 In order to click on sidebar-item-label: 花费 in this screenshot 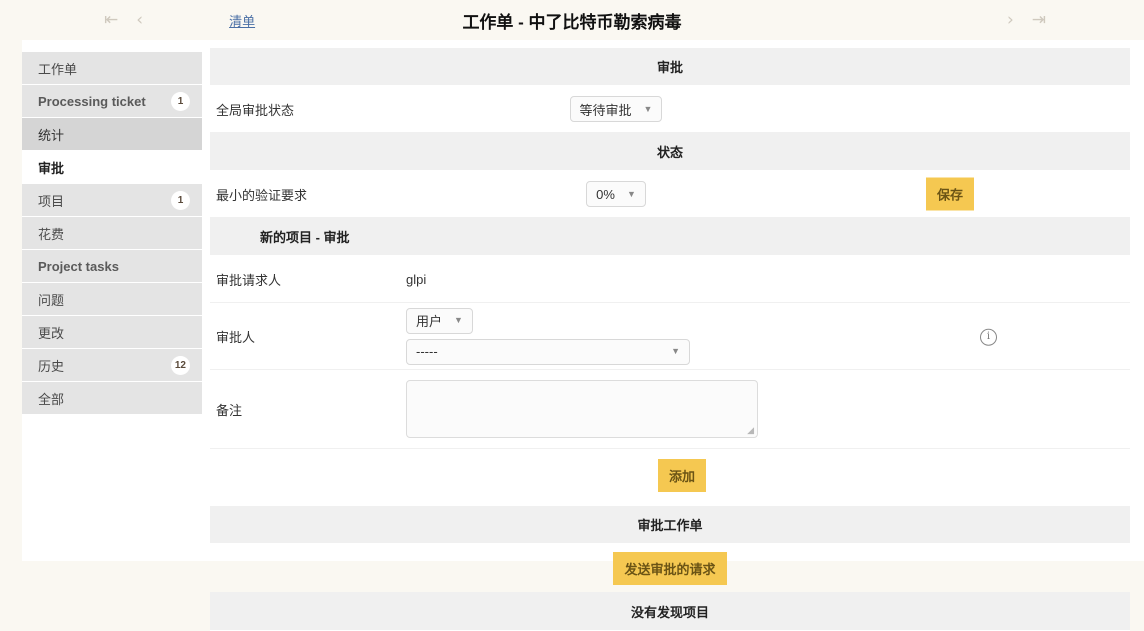, I will do `click(51, 234)`.